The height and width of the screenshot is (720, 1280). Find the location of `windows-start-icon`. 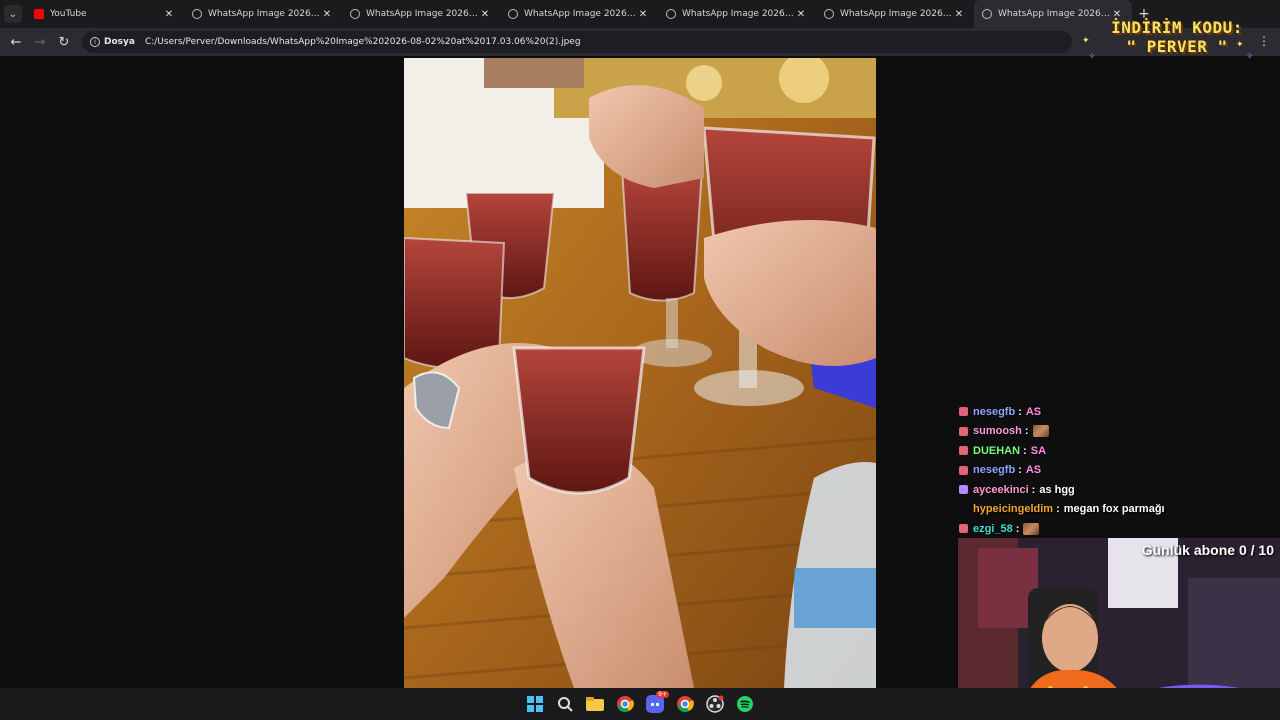

windows-start-icon is located at coordinates (535, 704).